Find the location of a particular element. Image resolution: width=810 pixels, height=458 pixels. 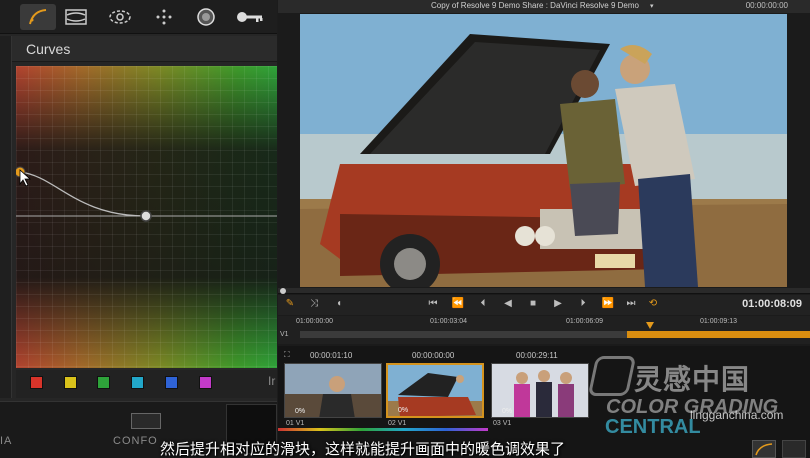

playhead-icon is located at coordinates (650, 325).